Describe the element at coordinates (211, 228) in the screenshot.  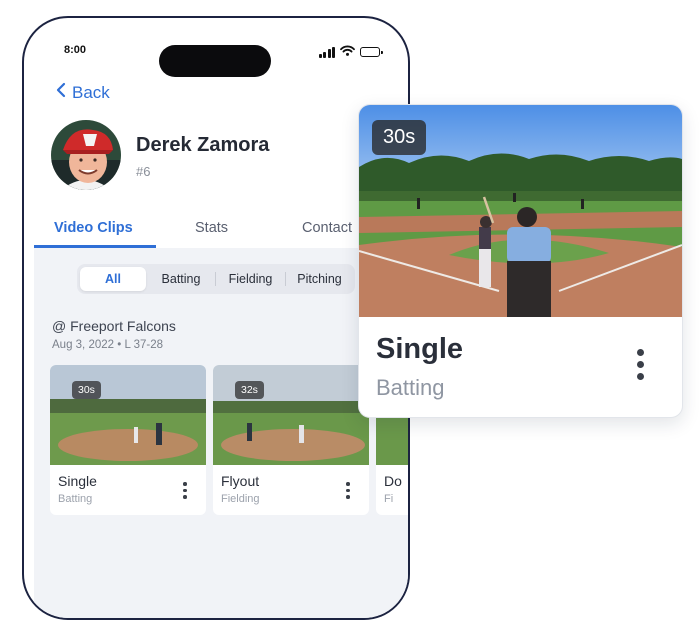
I see `tab-stats: Stats` at that location.